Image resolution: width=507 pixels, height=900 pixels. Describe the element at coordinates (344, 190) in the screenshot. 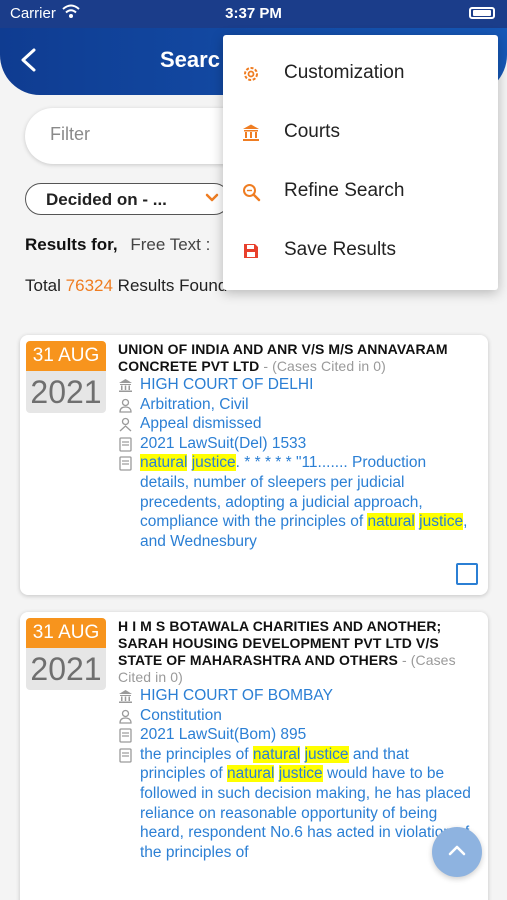

I see `menu-label: Refine Search` at that location.